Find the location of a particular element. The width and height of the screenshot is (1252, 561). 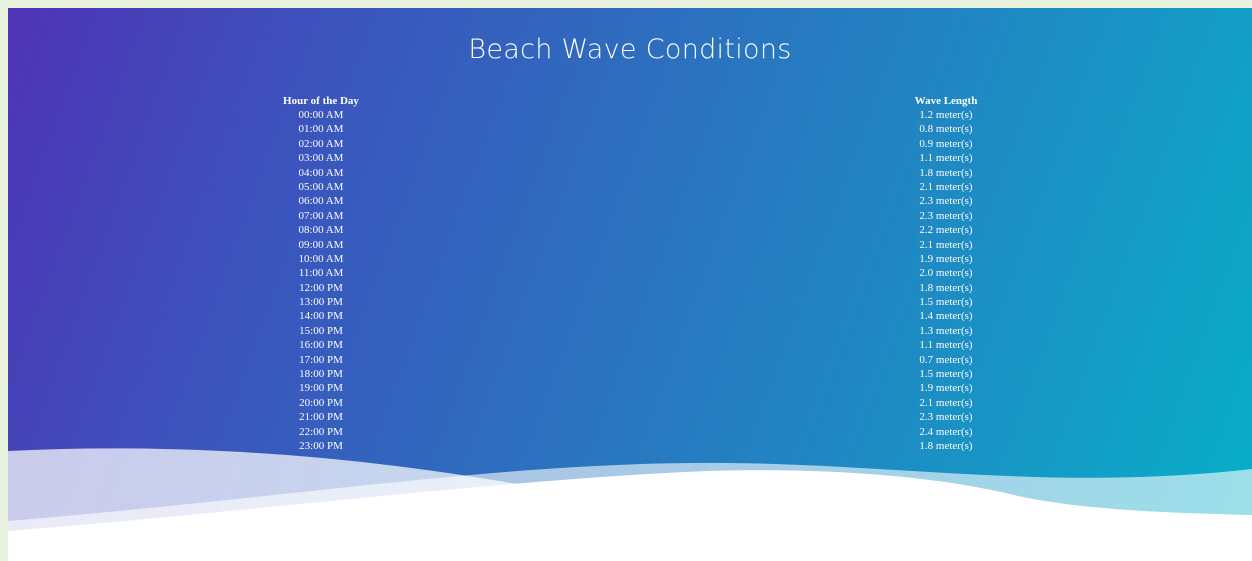

hour-cell: 13:00 PM is located at coordinates (321, 302).